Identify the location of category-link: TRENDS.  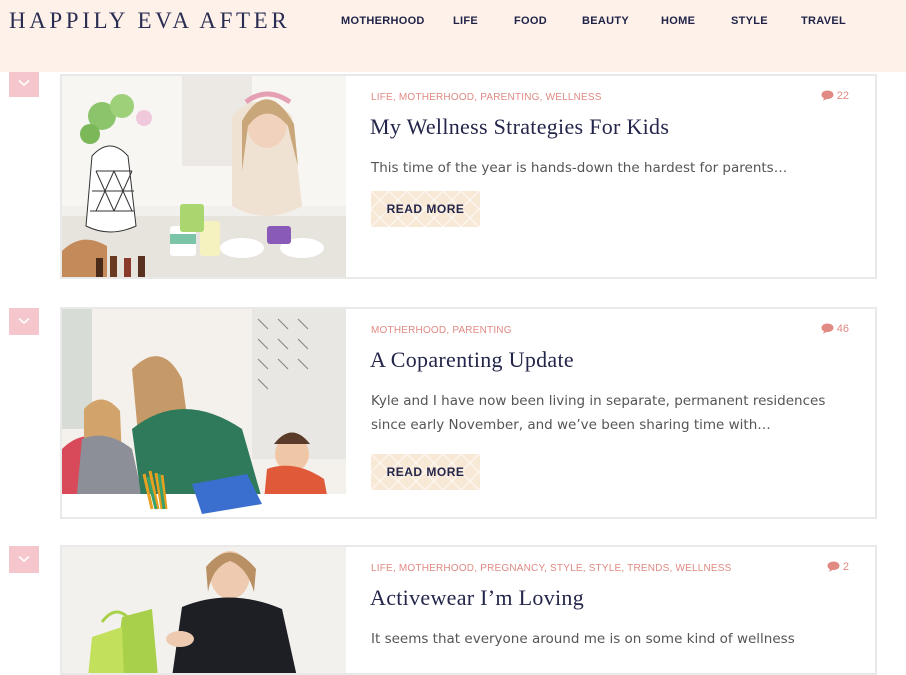
(648, 568).